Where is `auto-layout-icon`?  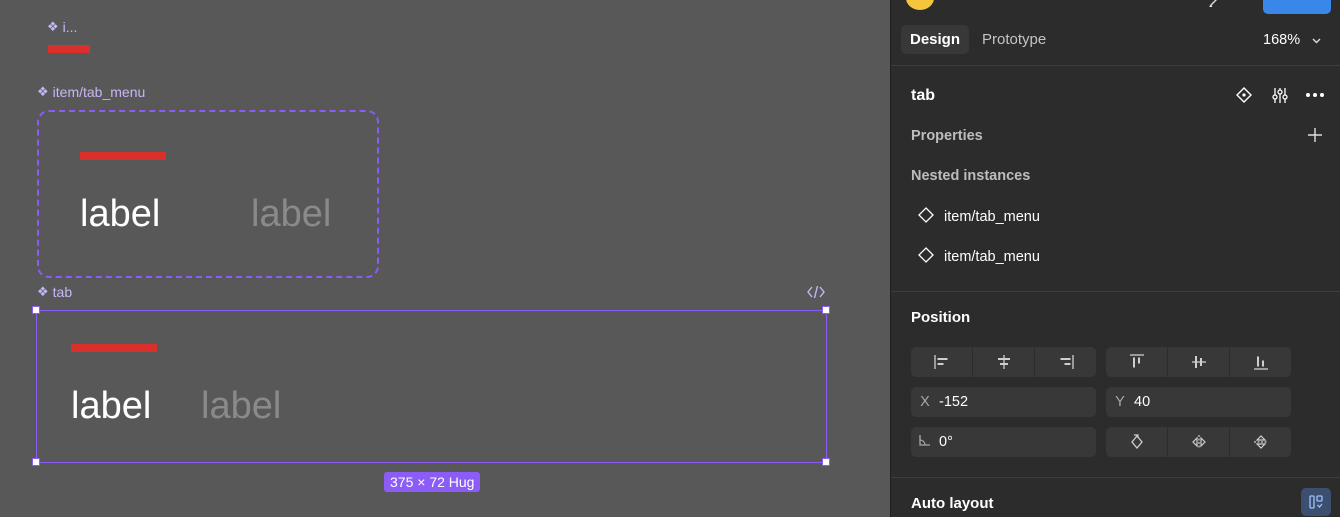
auto-layout-icon is located at coordinates (1316, 502).